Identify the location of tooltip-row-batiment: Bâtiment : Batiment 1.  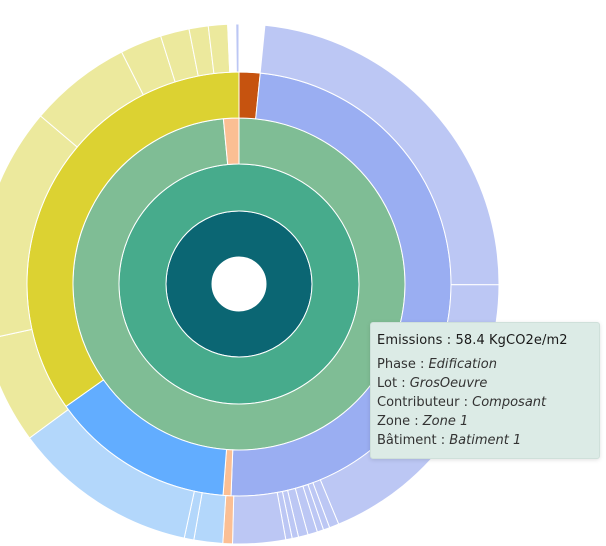
(485, 440).